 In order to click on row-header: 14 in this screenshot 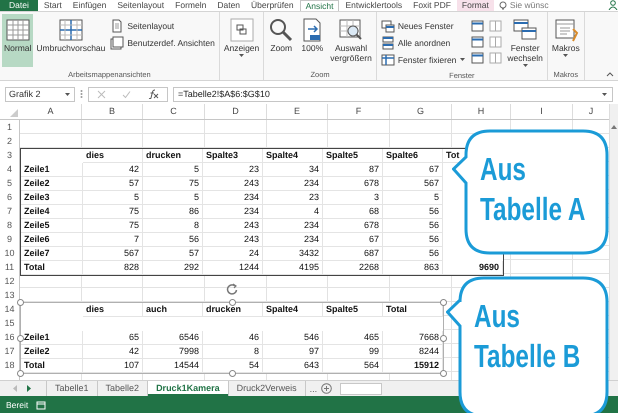, I will do `click(9, 309)`.